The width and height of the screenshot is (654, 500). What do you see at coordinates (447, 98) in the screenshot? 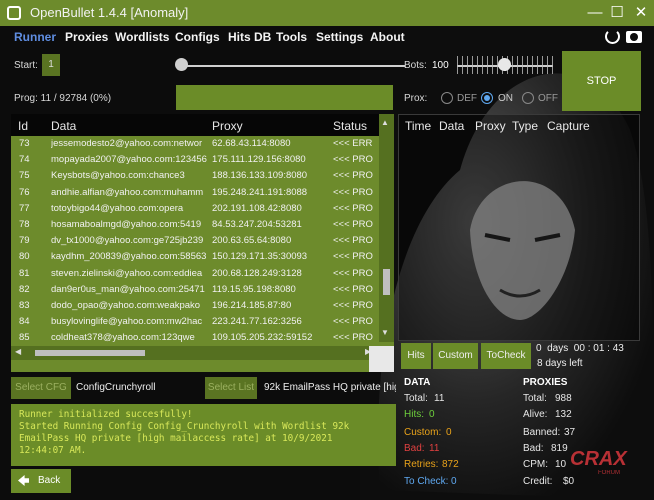
I see `proxy-def-radio` at bounding box center [447, 98].